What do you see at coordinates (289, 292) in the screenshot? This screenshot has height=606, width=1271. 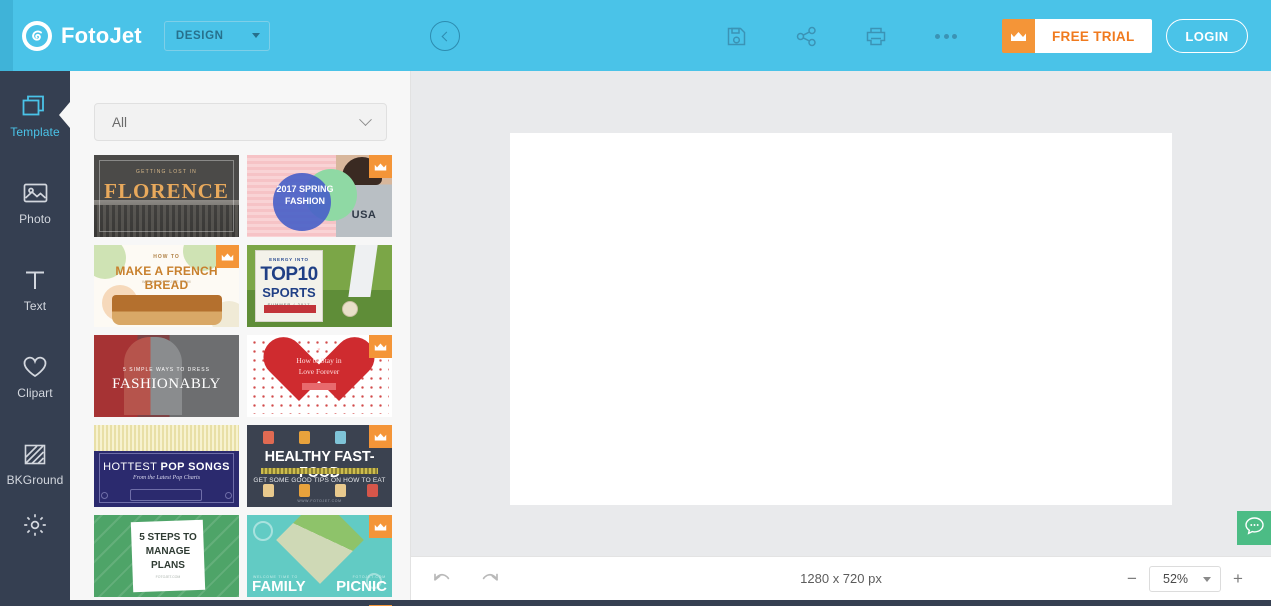 I see `template-line3: SPORTS` at bounding box center [289, 292].